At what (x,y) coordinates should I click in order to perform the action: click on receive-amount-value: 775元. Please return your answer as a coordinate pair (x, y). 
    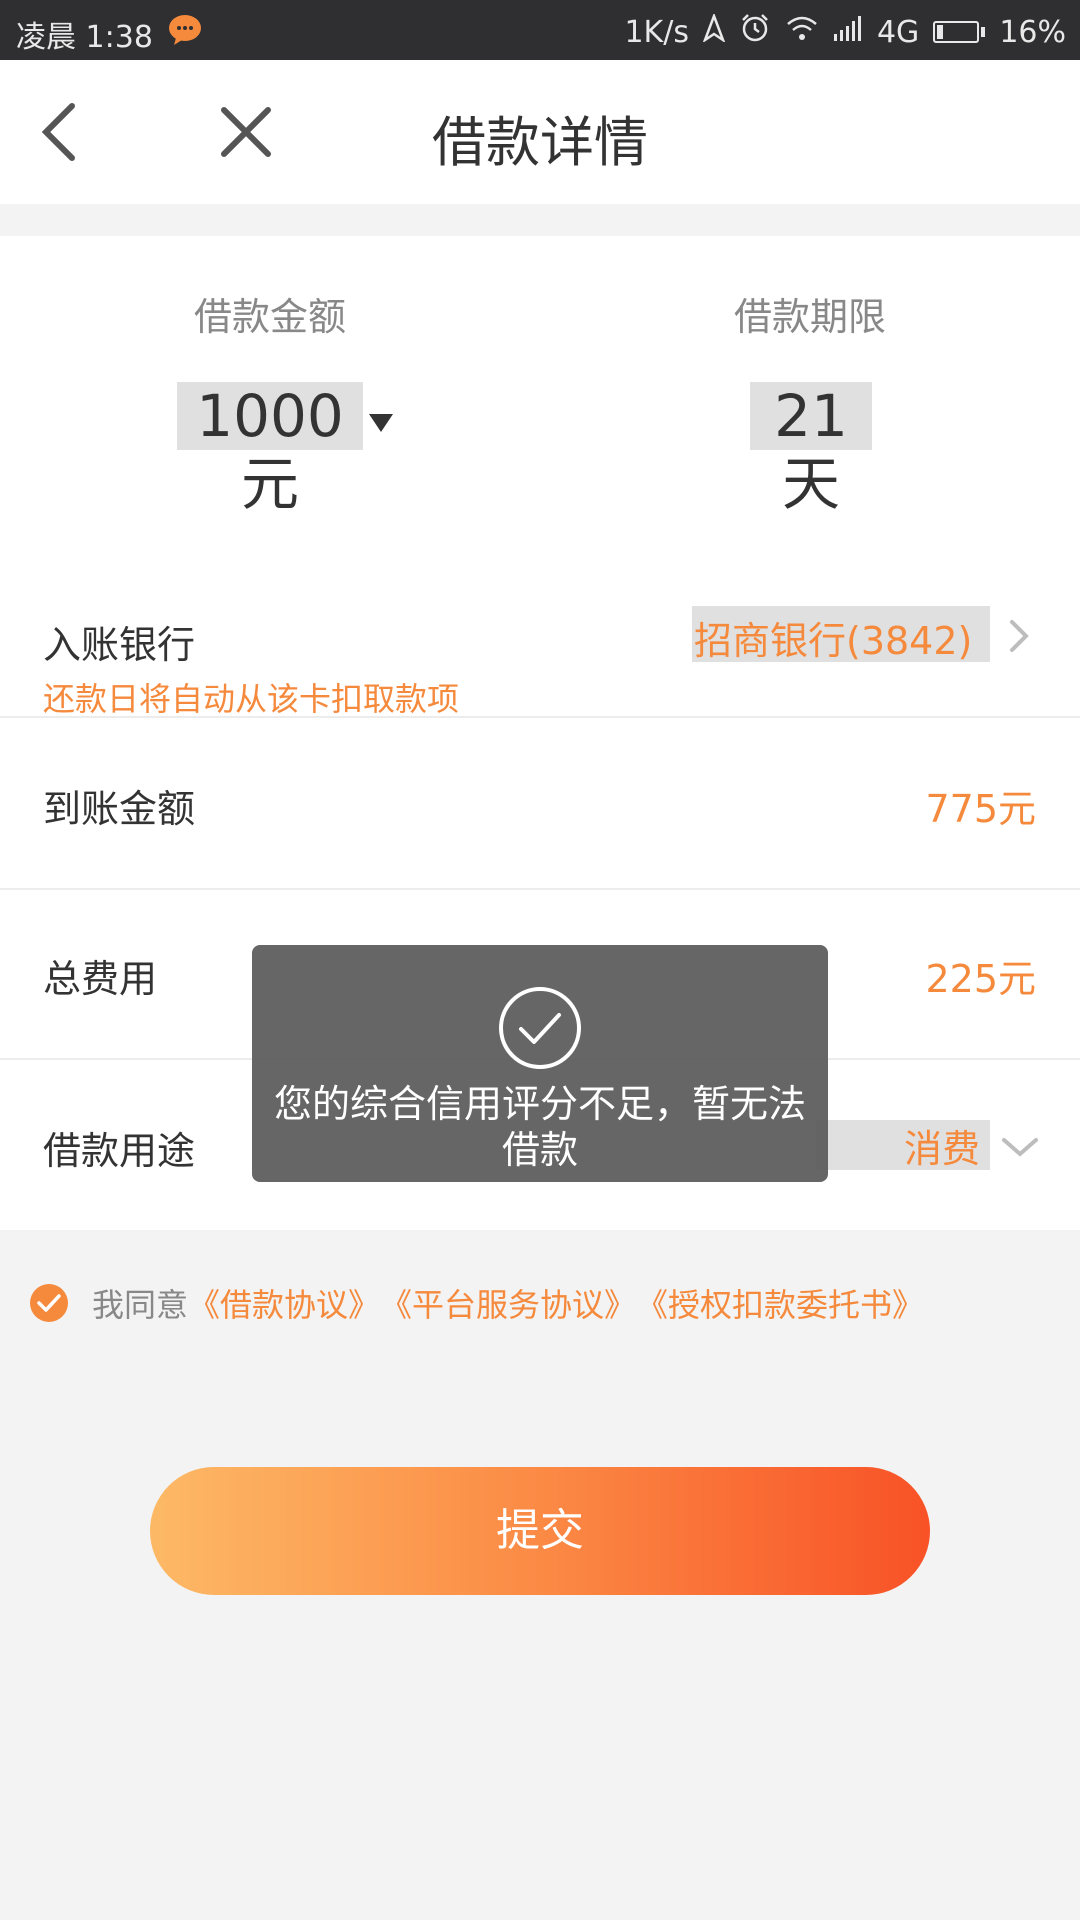
    Looking at the image, I should click on (980, 809).